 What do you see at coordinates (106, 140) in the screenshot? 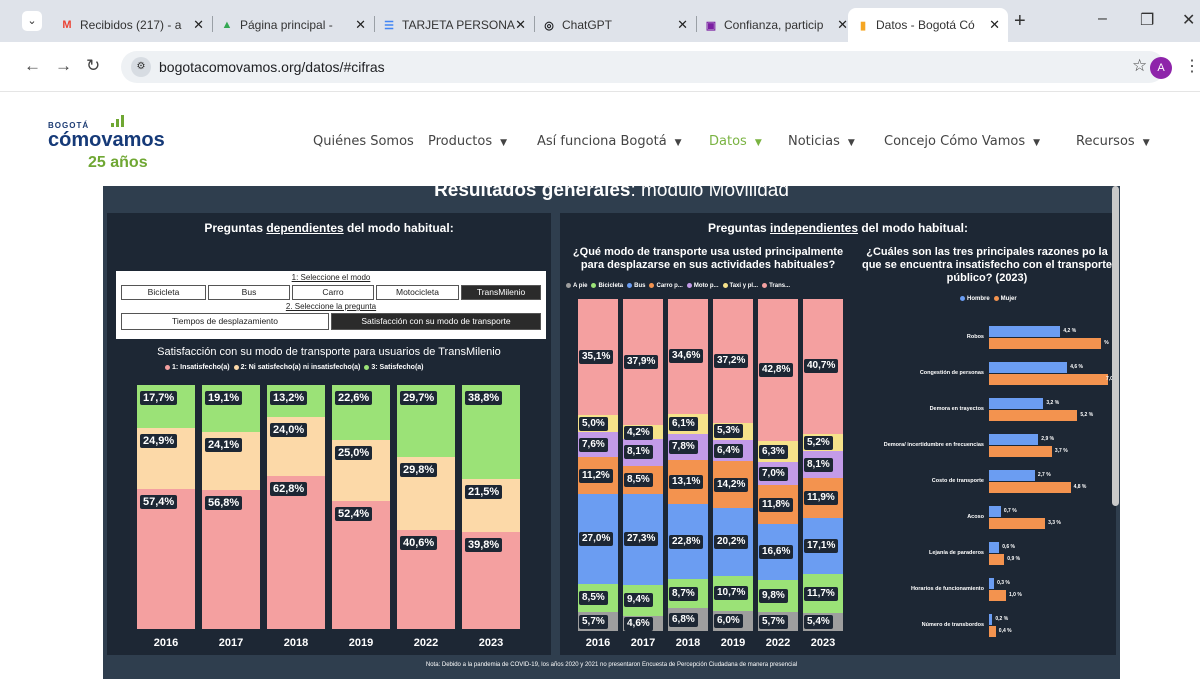
I see `logo-main: cómovamos` at bounding box center [106, 140].